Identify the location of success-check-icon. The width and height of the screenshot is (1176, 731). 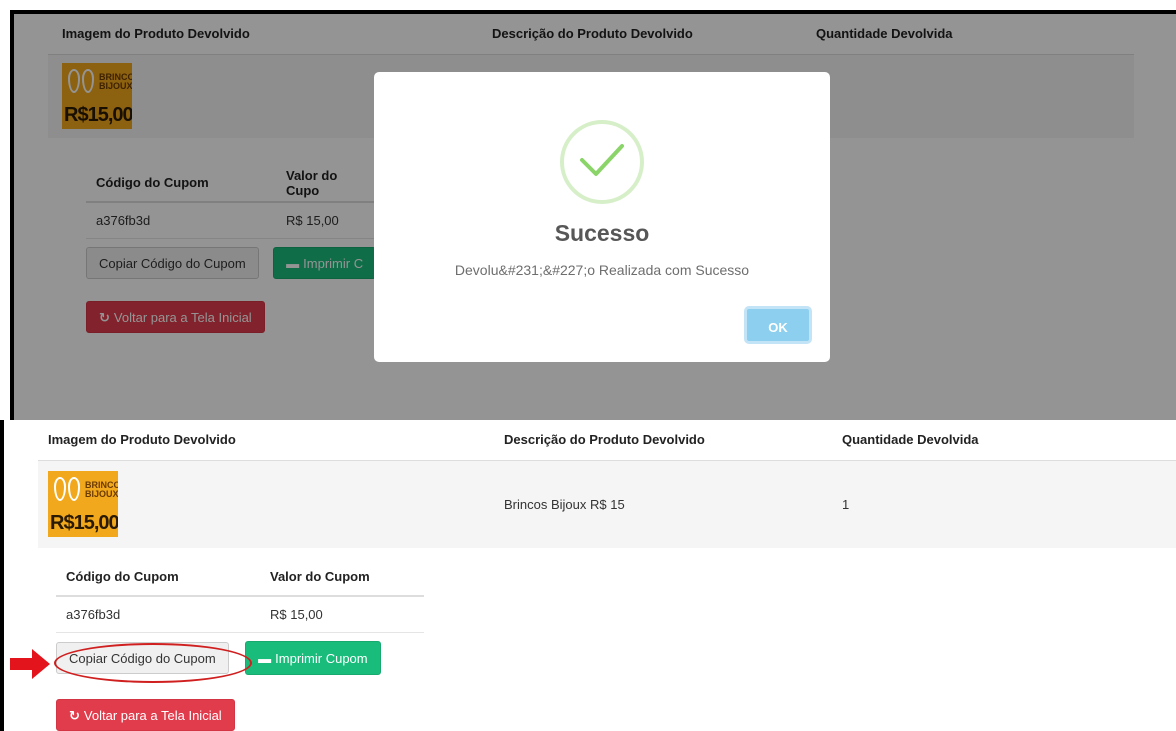
(602, 162).